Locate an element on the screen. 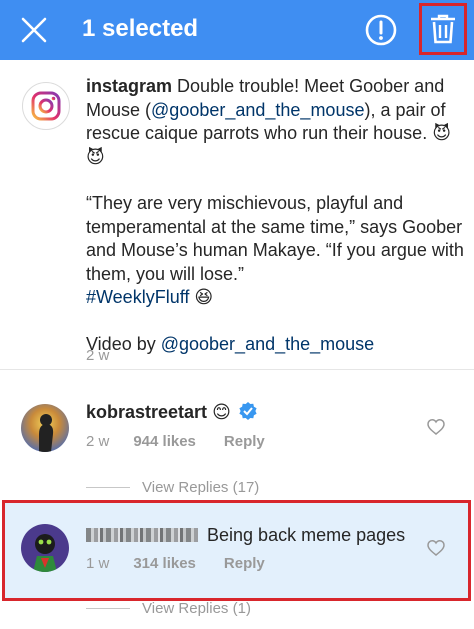 The image size is (474, 629). view-replies-button: View Replies (1) is located at coordinates (168, 608).